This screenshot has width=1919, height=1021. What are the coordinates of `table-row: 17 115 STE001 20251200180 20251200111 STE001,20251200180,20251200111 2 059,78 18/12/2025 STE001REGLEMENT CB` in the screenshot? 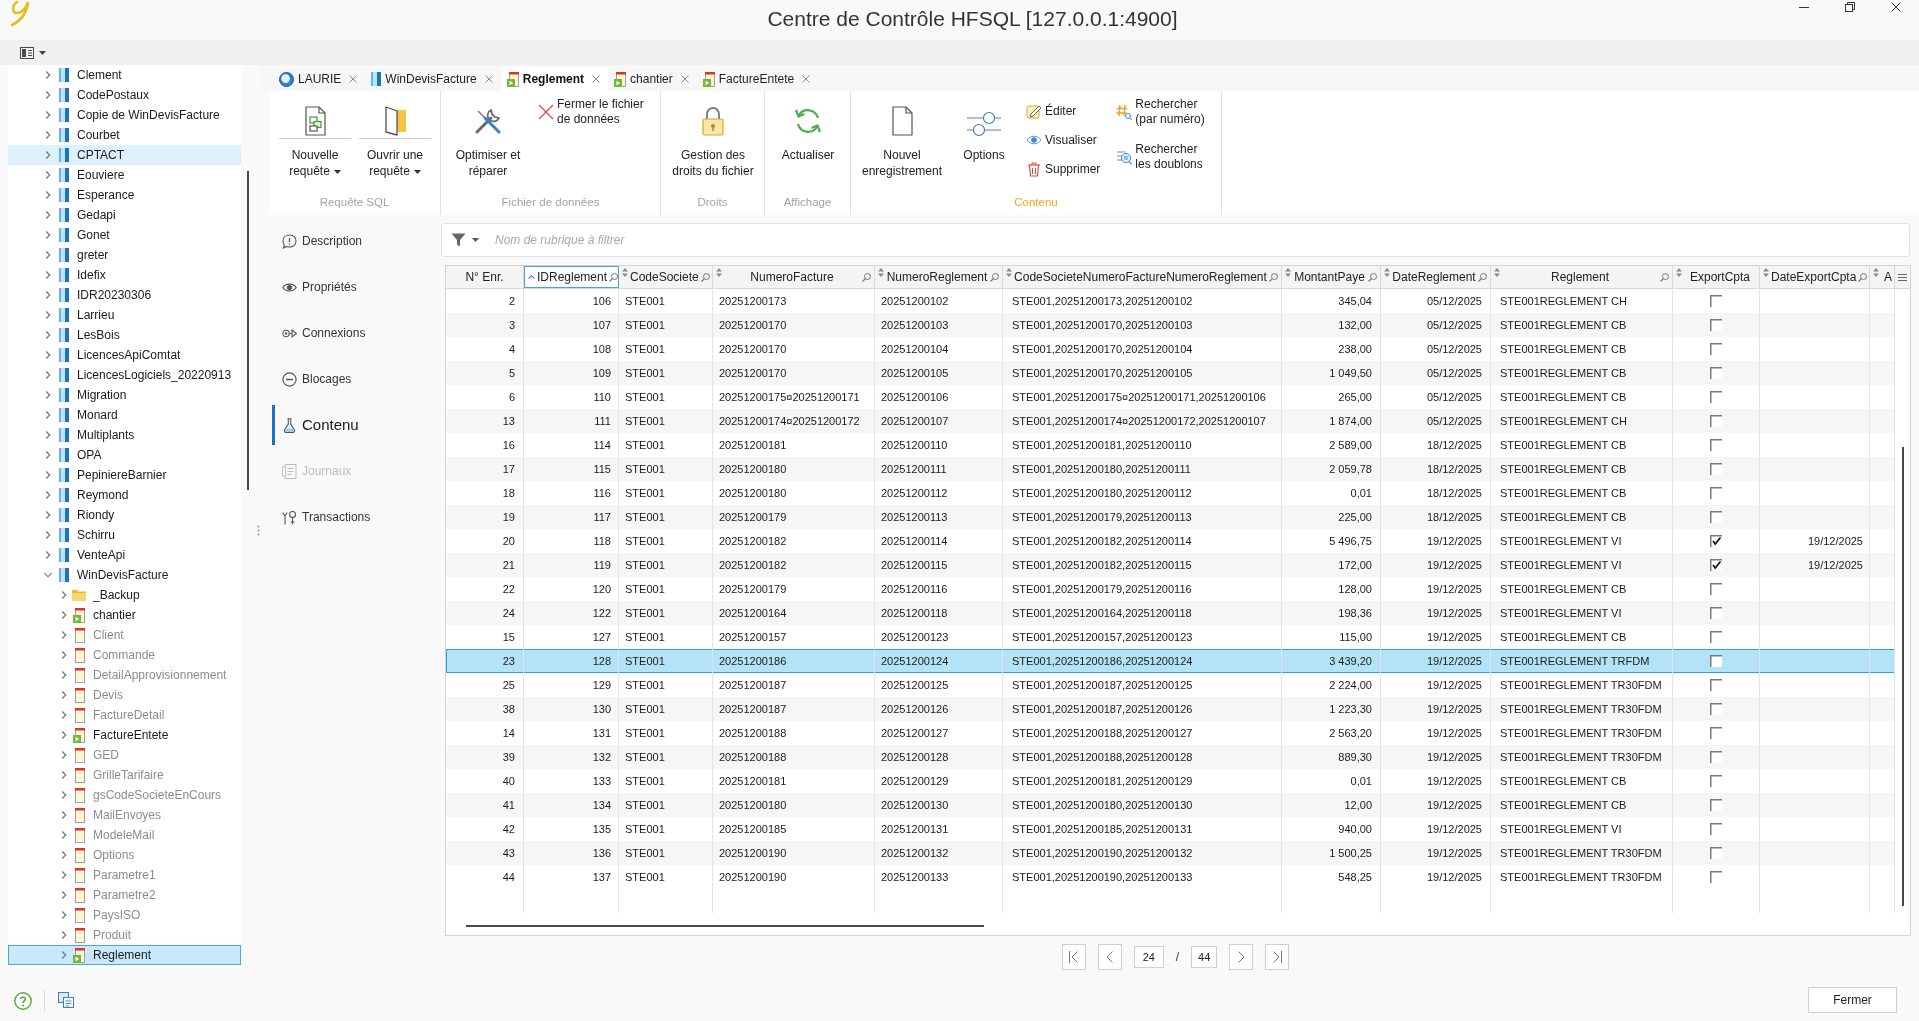 It's located at (1170, 469).